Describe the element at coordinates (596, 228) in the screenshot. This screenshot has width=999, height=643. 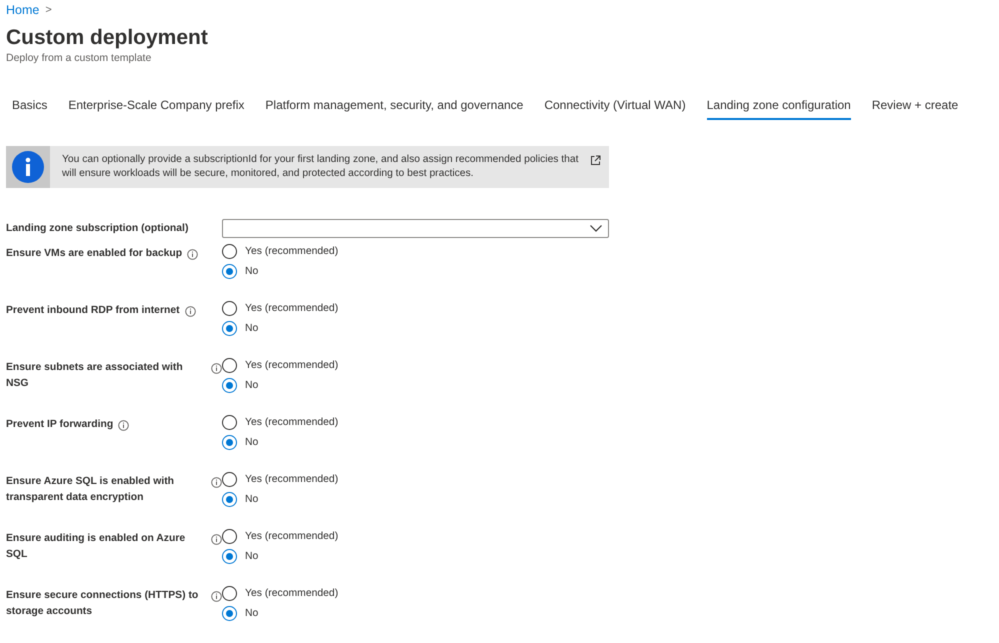
I see `chevron-down-icon` at that location.